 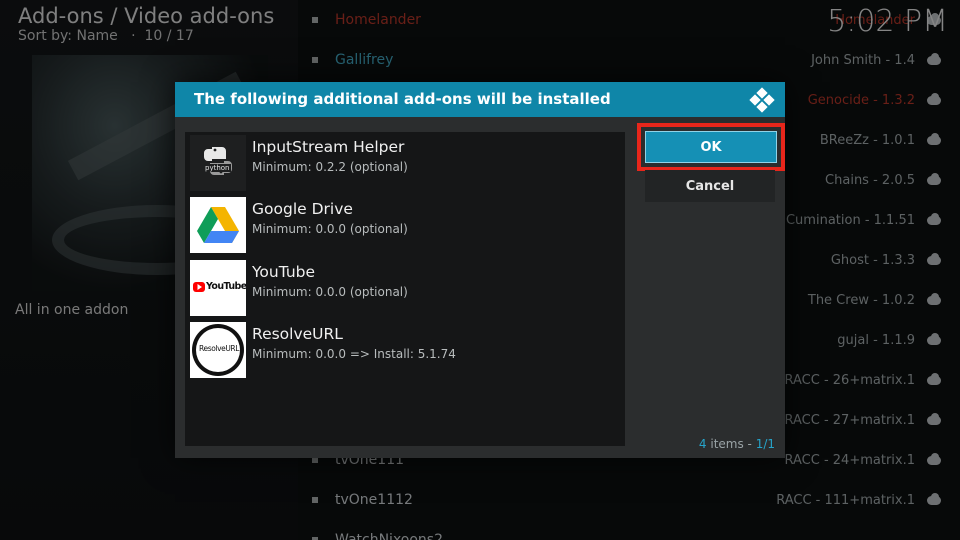 What do you see at coordinates (710, 186) in the screenshot?
I see `cancel-button: Cancel` at bounding box center [710, 186].